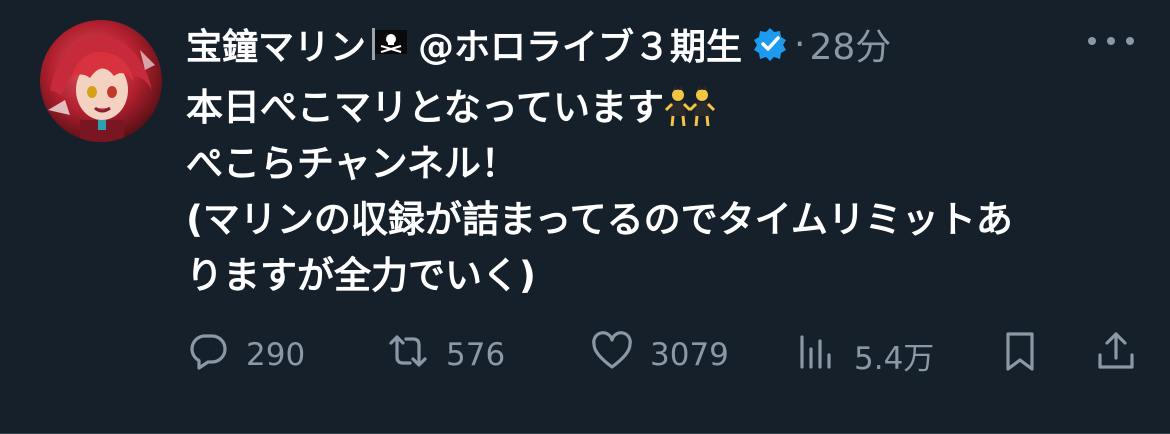 This screenshot has width=1170, height=434. I want to click on bookmark-button, so click(1020, 355).